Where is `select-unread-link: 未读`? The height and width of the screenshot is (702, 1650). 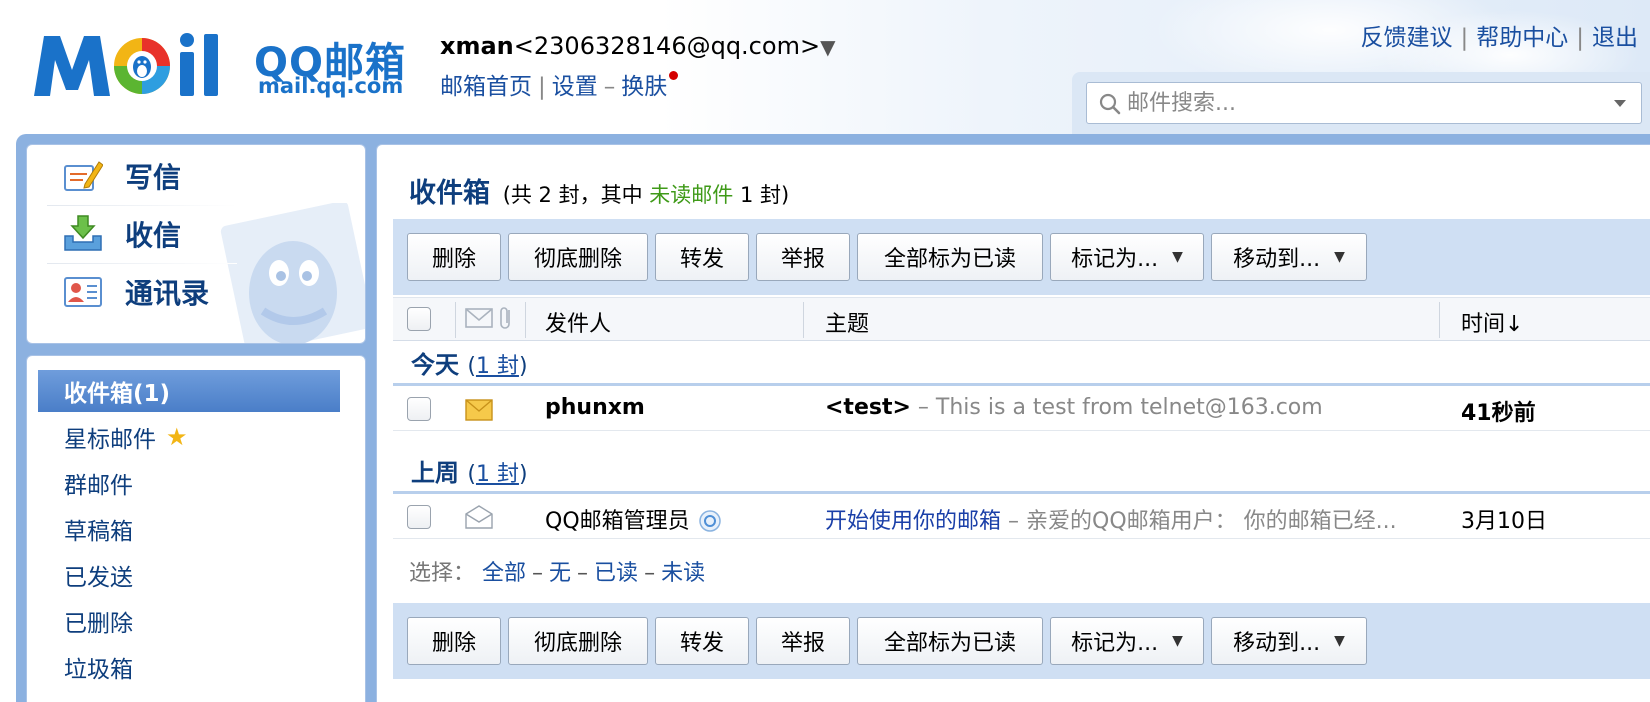 select-unread-link: 未读 is located at coordinates (683, 573).